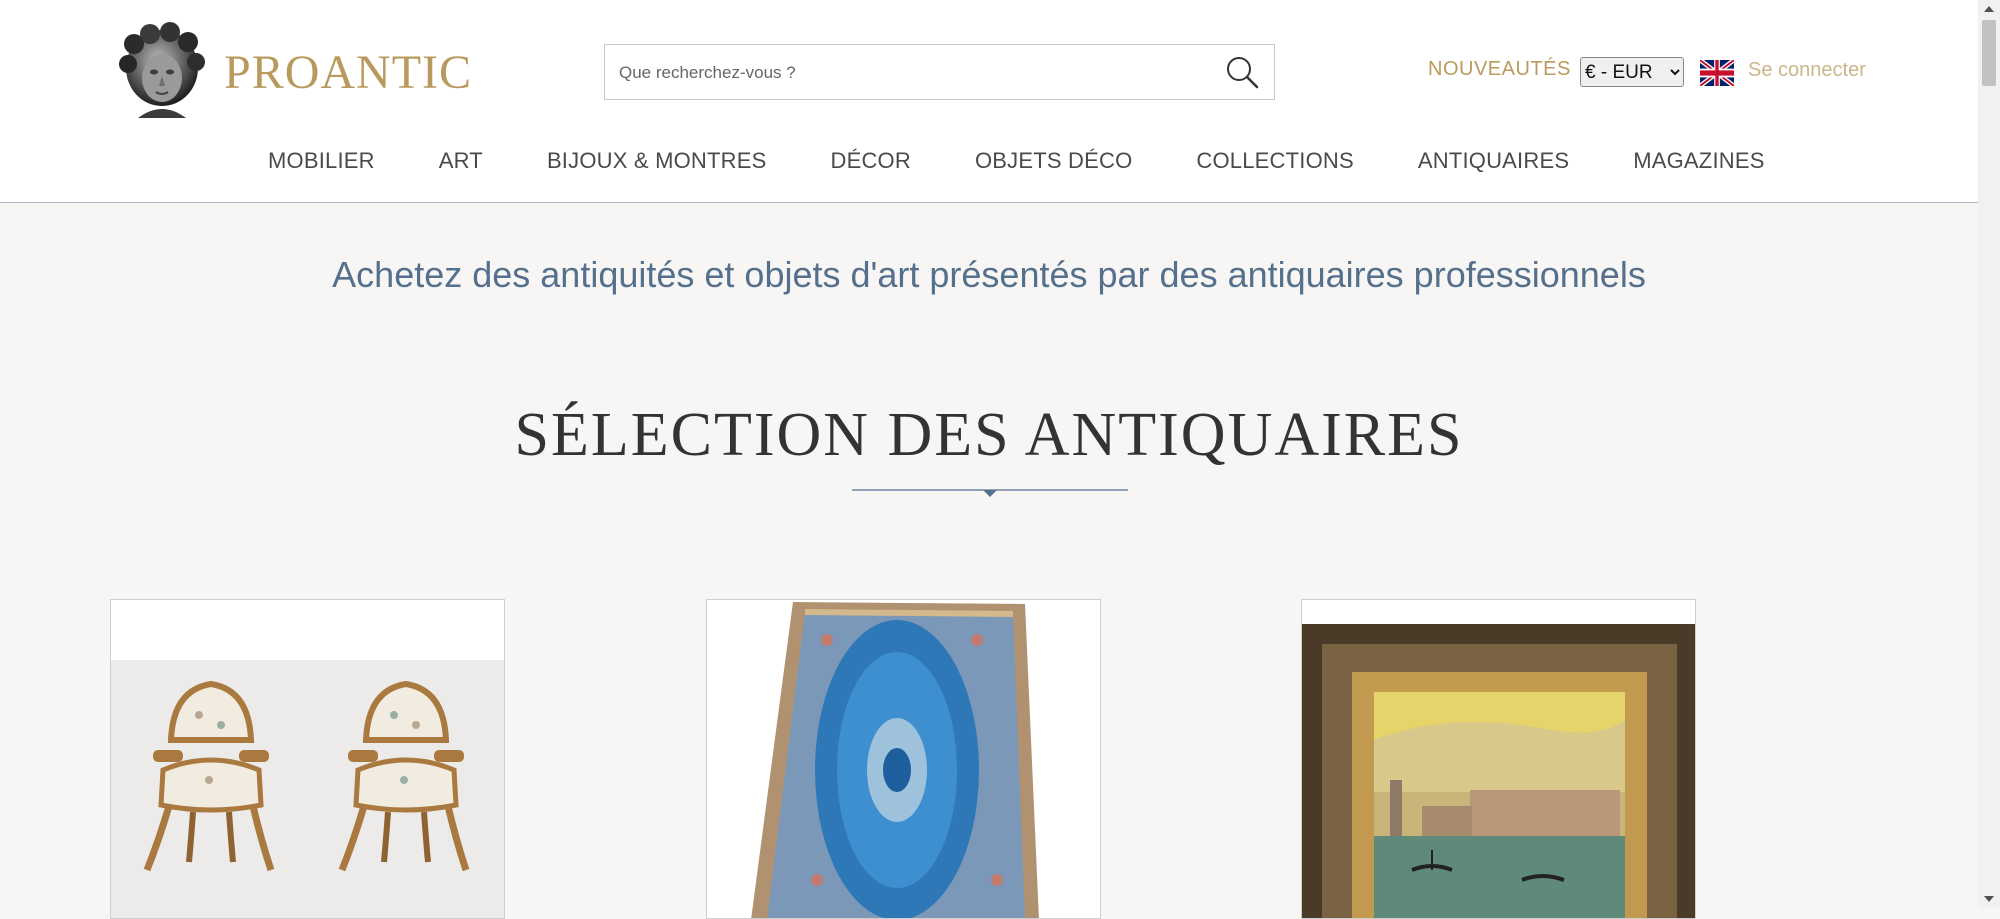 This screenshot has height=919, width=2000. What do you see at coordinates (348, 72) in the screenshot?
I see `logo-text: PROANTIC` at bounding box center [348, 72].